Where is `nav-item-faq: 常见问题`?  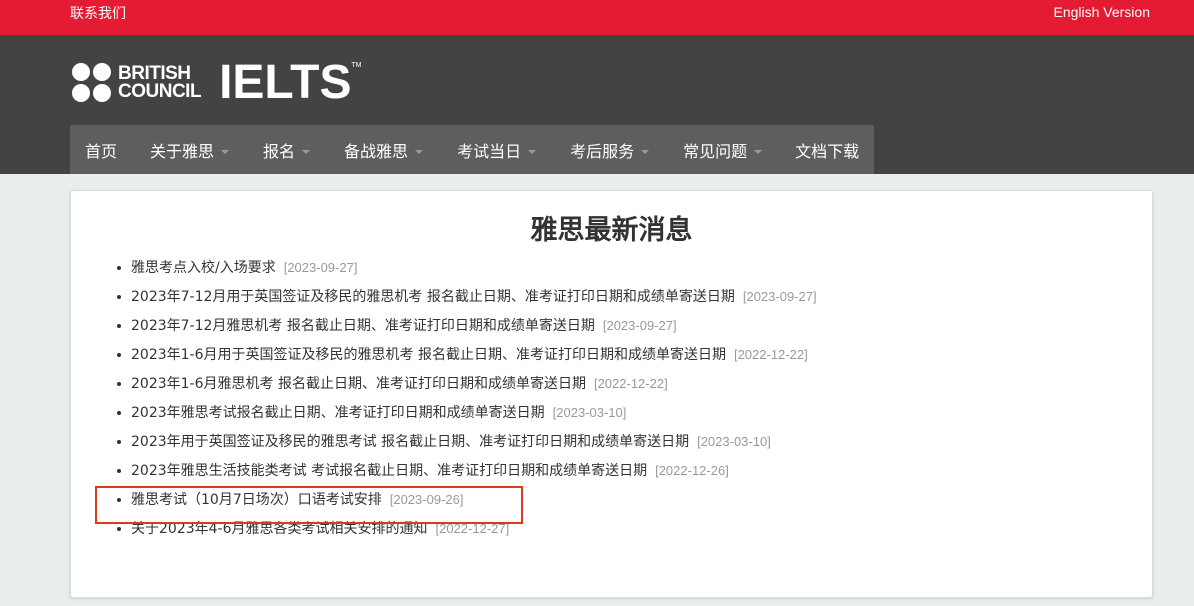 nav-item-faq: 常见问题 is located at coordinates (723, 149).